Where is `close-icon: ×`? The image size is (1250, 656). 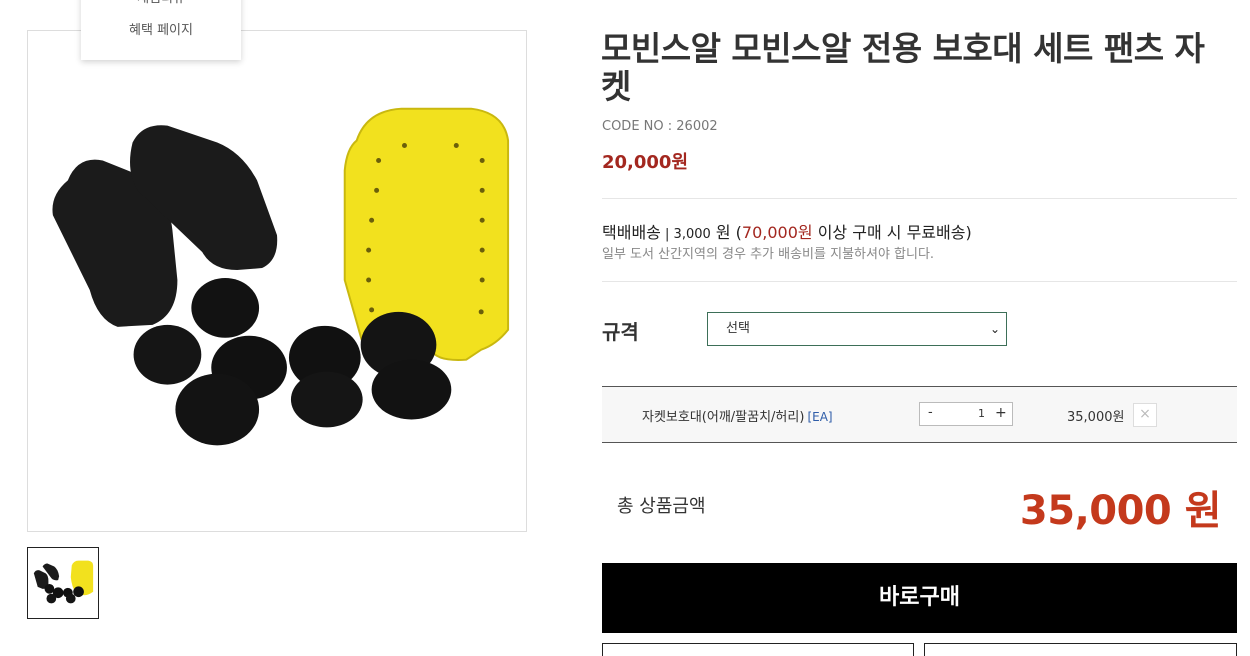 close-icon: × is located at coordinates (1145, 415).